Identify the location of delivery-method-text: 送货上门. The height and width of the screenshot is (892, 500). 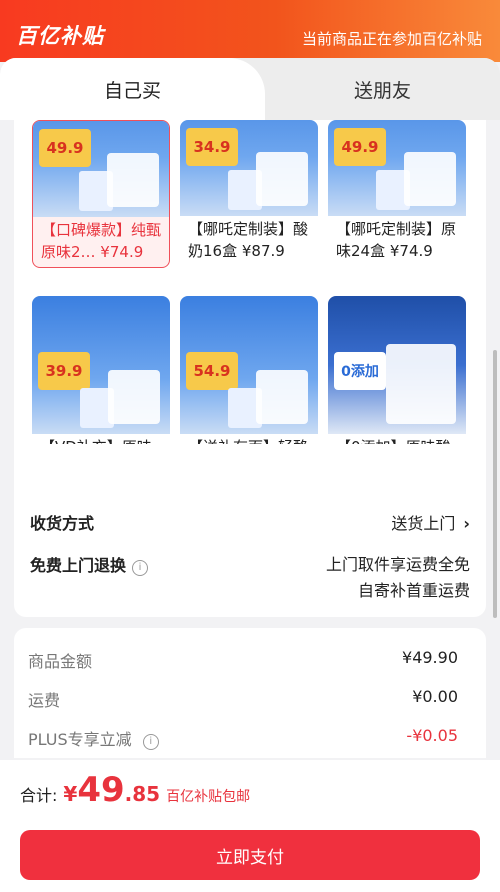
(423, 523).